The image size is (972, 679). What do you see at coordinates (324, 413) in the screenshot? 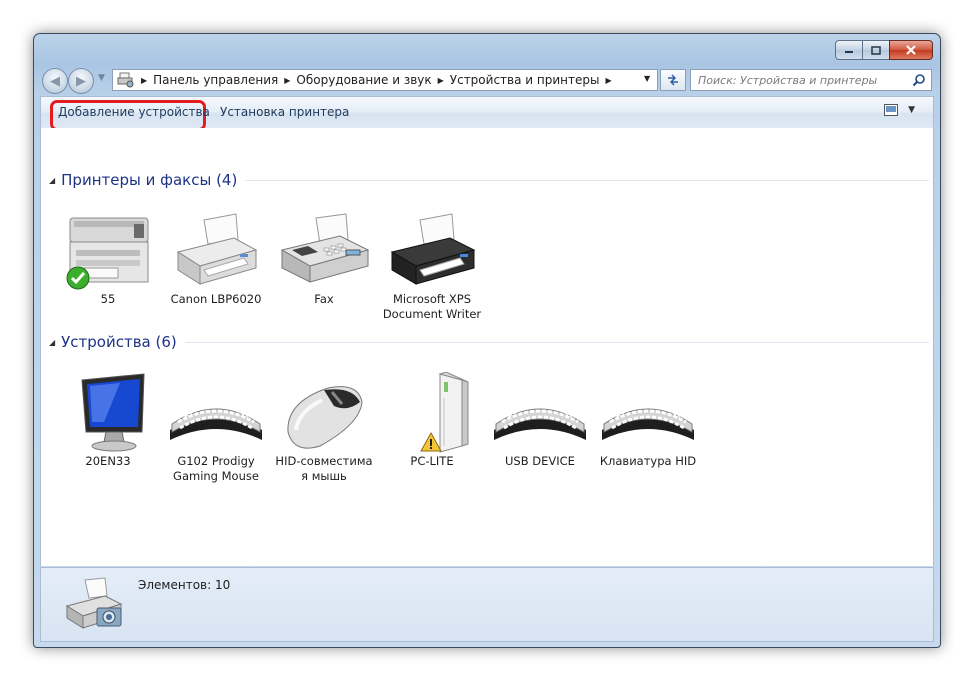
I see `mouse-icon` at bounding box center [324, 413].